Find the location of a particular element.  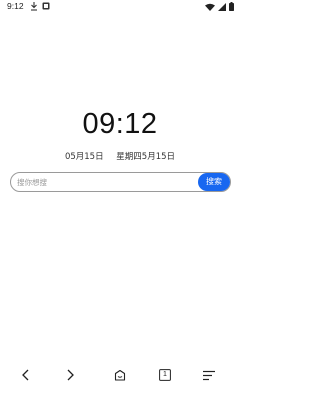

home-button is located at coordinates (120, 375).